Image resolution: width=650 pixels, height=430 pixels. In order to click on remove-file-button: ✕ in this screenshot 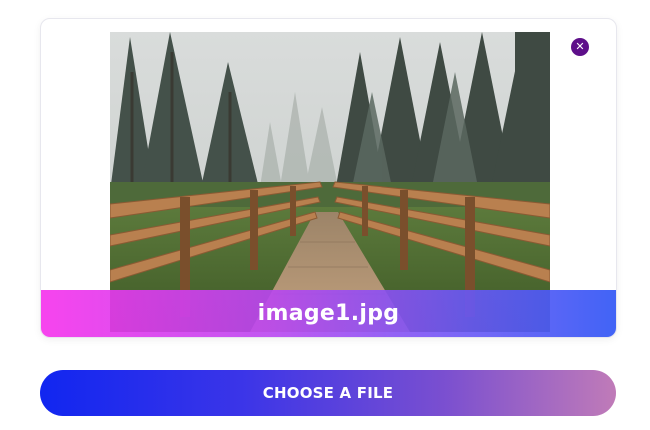, I will do `click(580, 47)`.